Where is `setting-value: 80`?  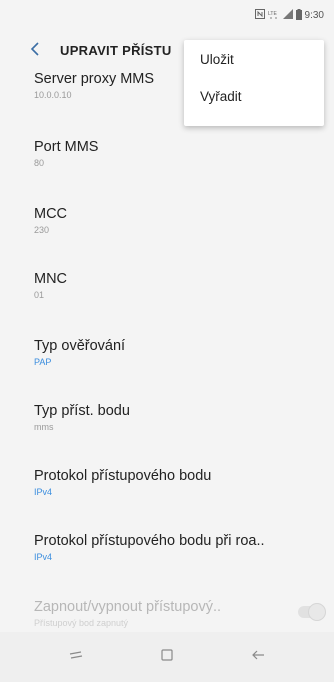 setting-value: 80 is located at coordinates (39, 163).